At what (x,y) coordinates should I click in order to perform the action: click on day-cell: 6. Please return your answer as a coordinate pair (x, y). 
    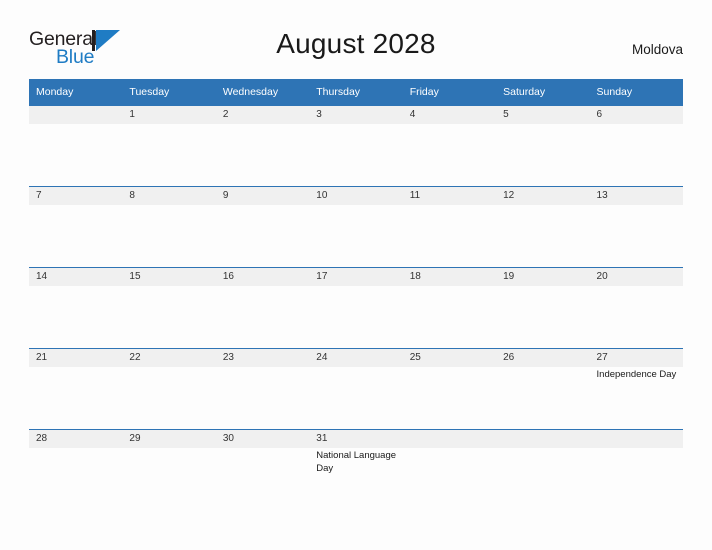
    Looking at the image, I should click on (636, 145).